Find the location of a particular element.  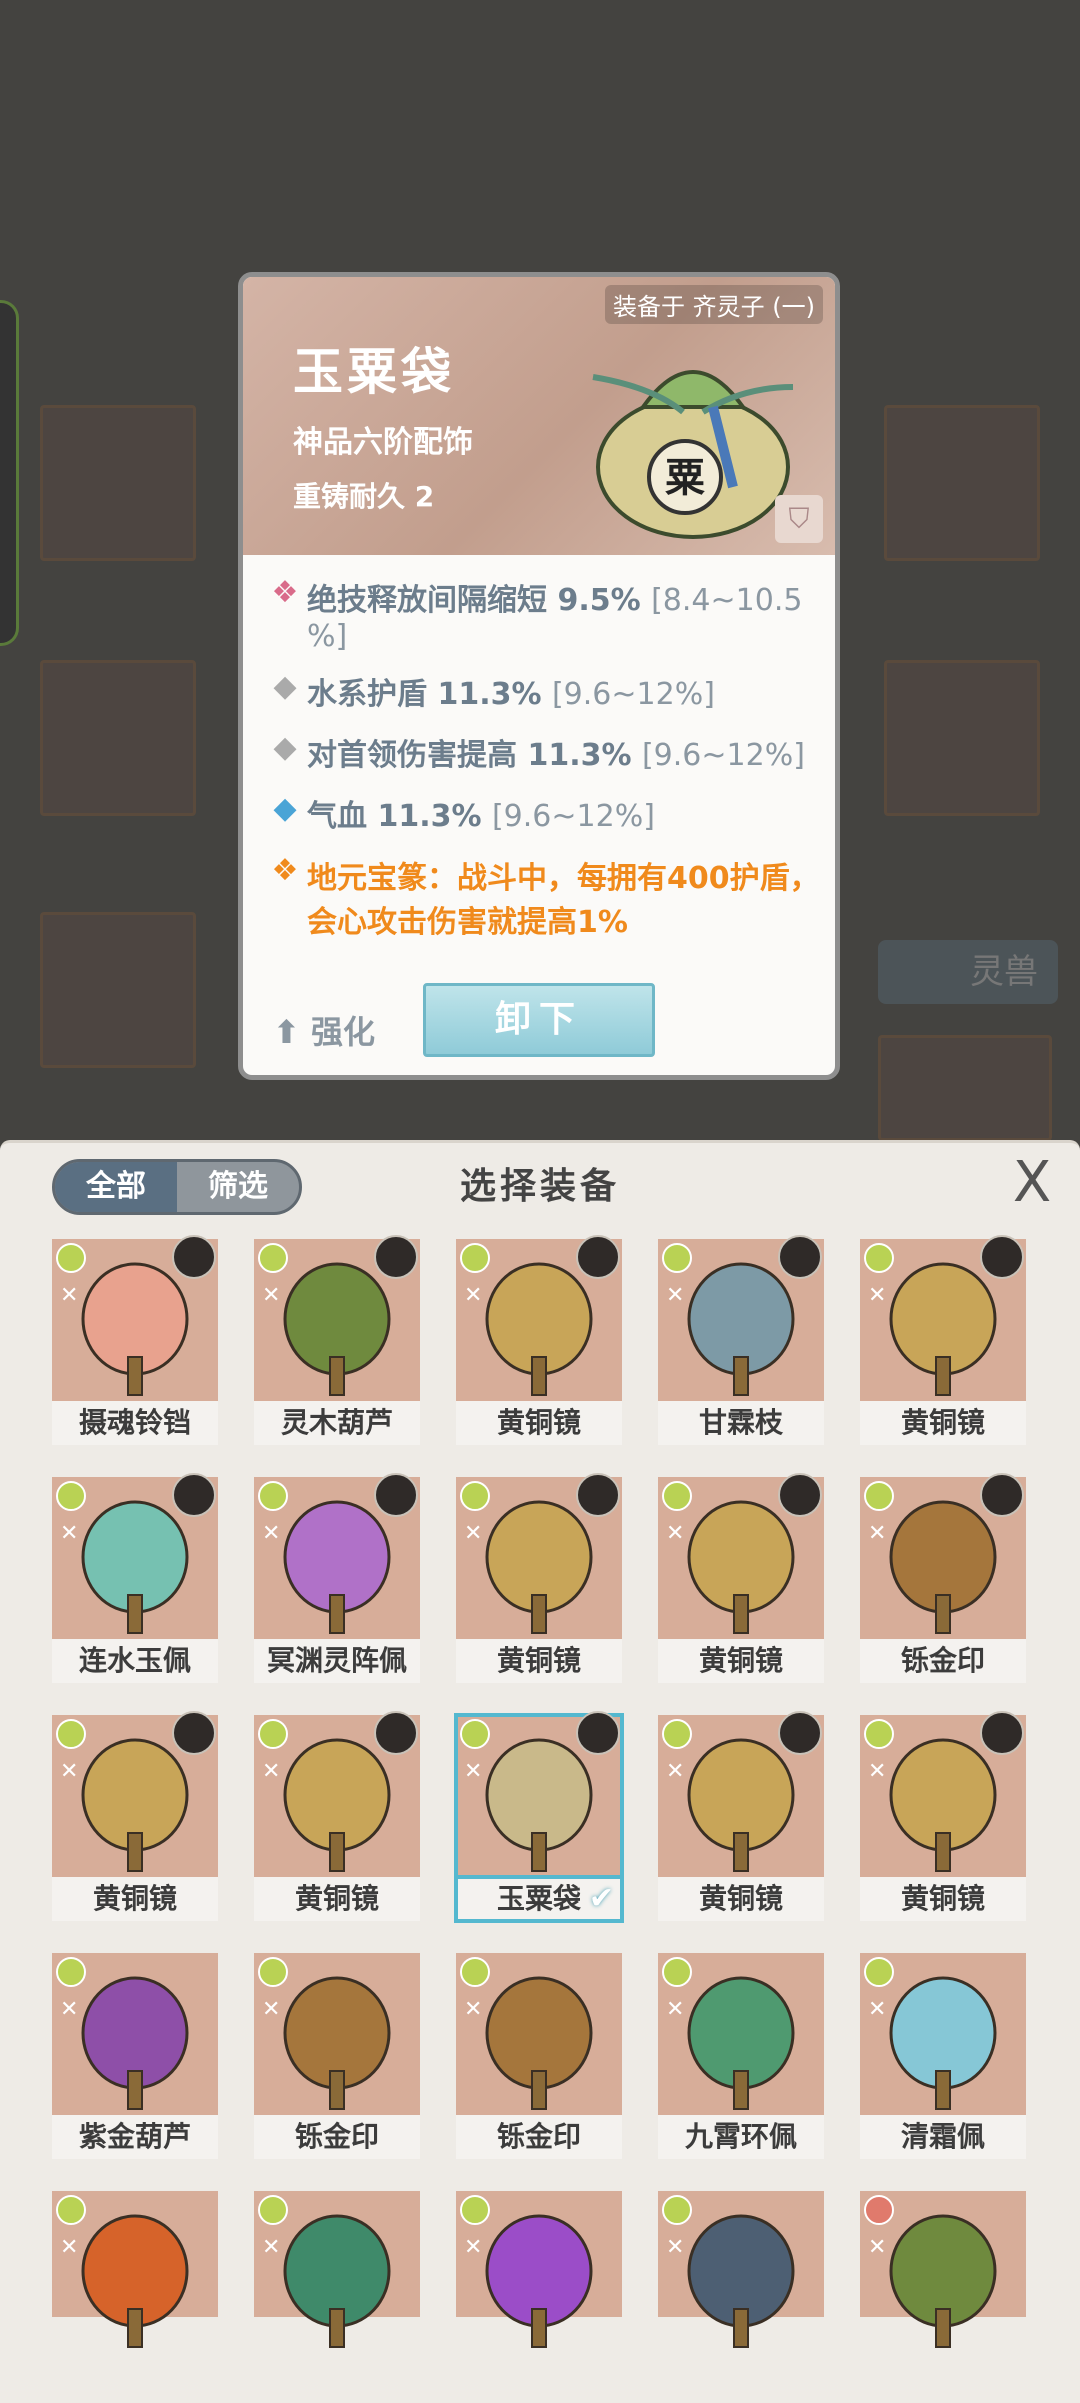

equipment-name: 铄金印 is located at coordinates (943, 1661).